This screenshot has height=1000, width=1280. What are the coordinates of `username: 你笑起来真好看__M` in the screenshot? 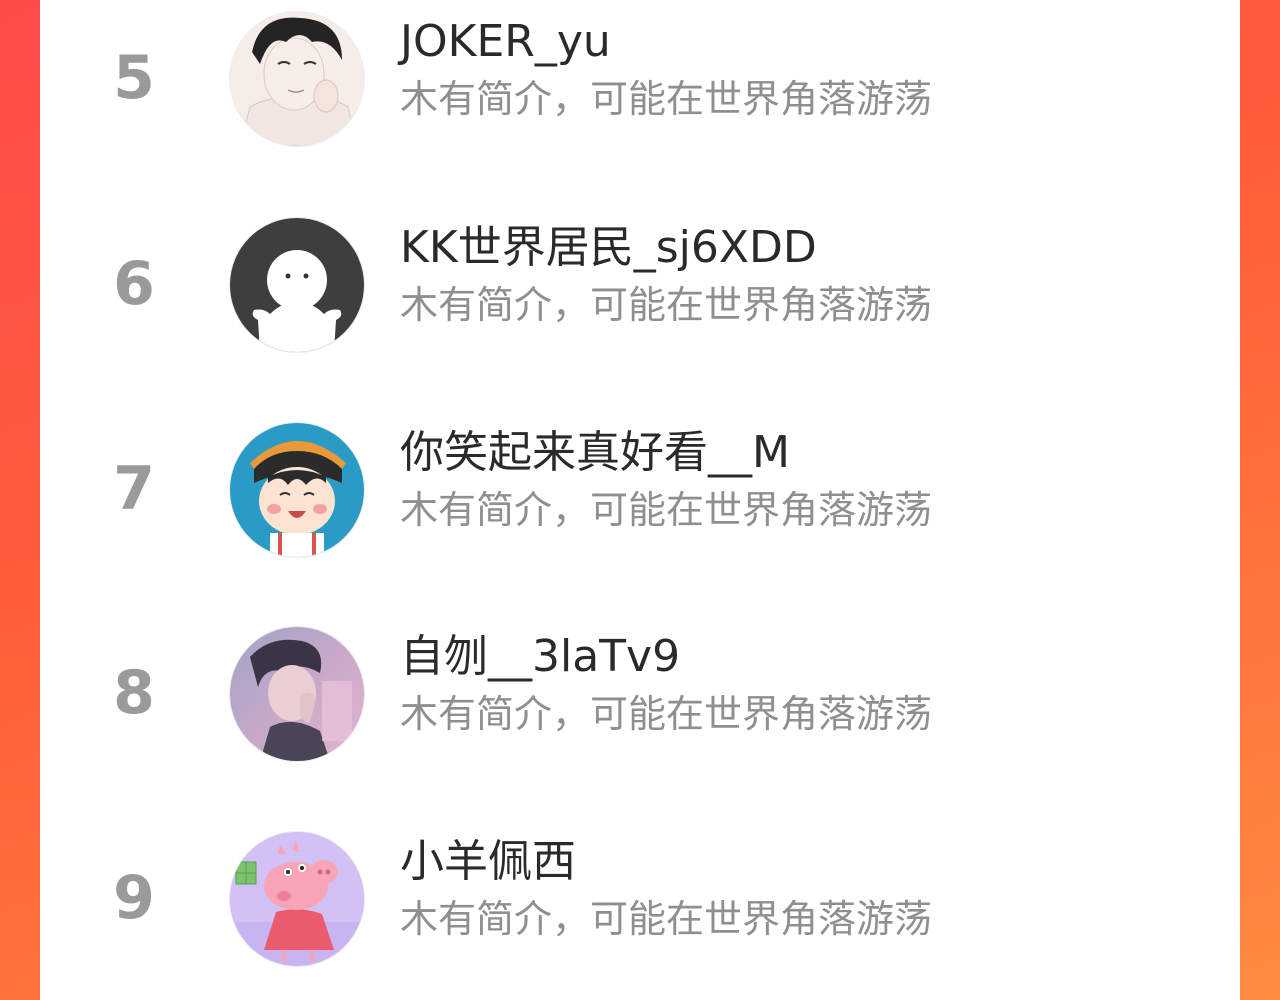 It's located at (595, 453).